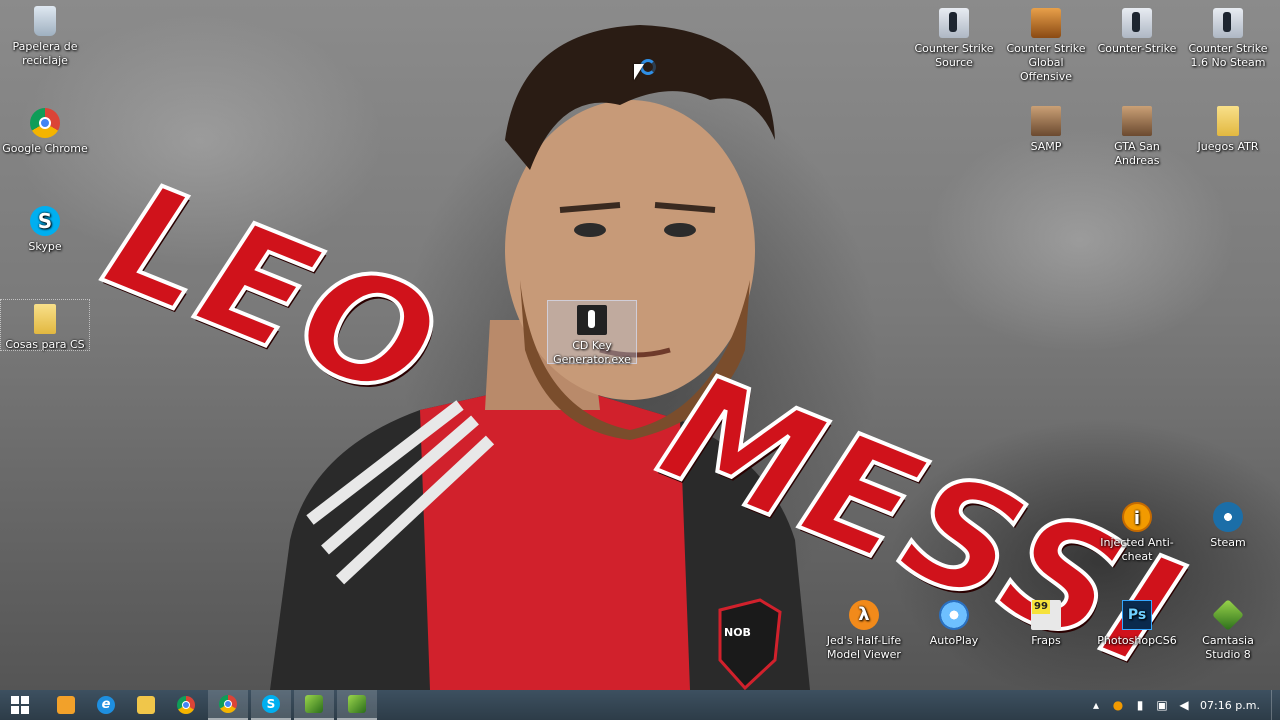 Image resolution: width=1280 pixels, height=720 pixels. I want to click on icon-label: GTA San Andreas, so click(1137, 153).